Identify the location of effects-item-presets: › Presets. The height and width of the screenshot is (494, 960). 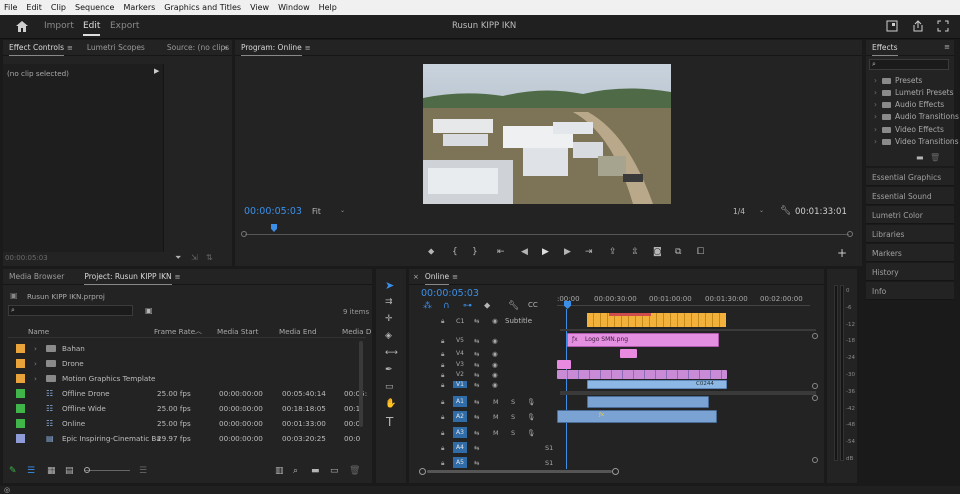
(898, 80).